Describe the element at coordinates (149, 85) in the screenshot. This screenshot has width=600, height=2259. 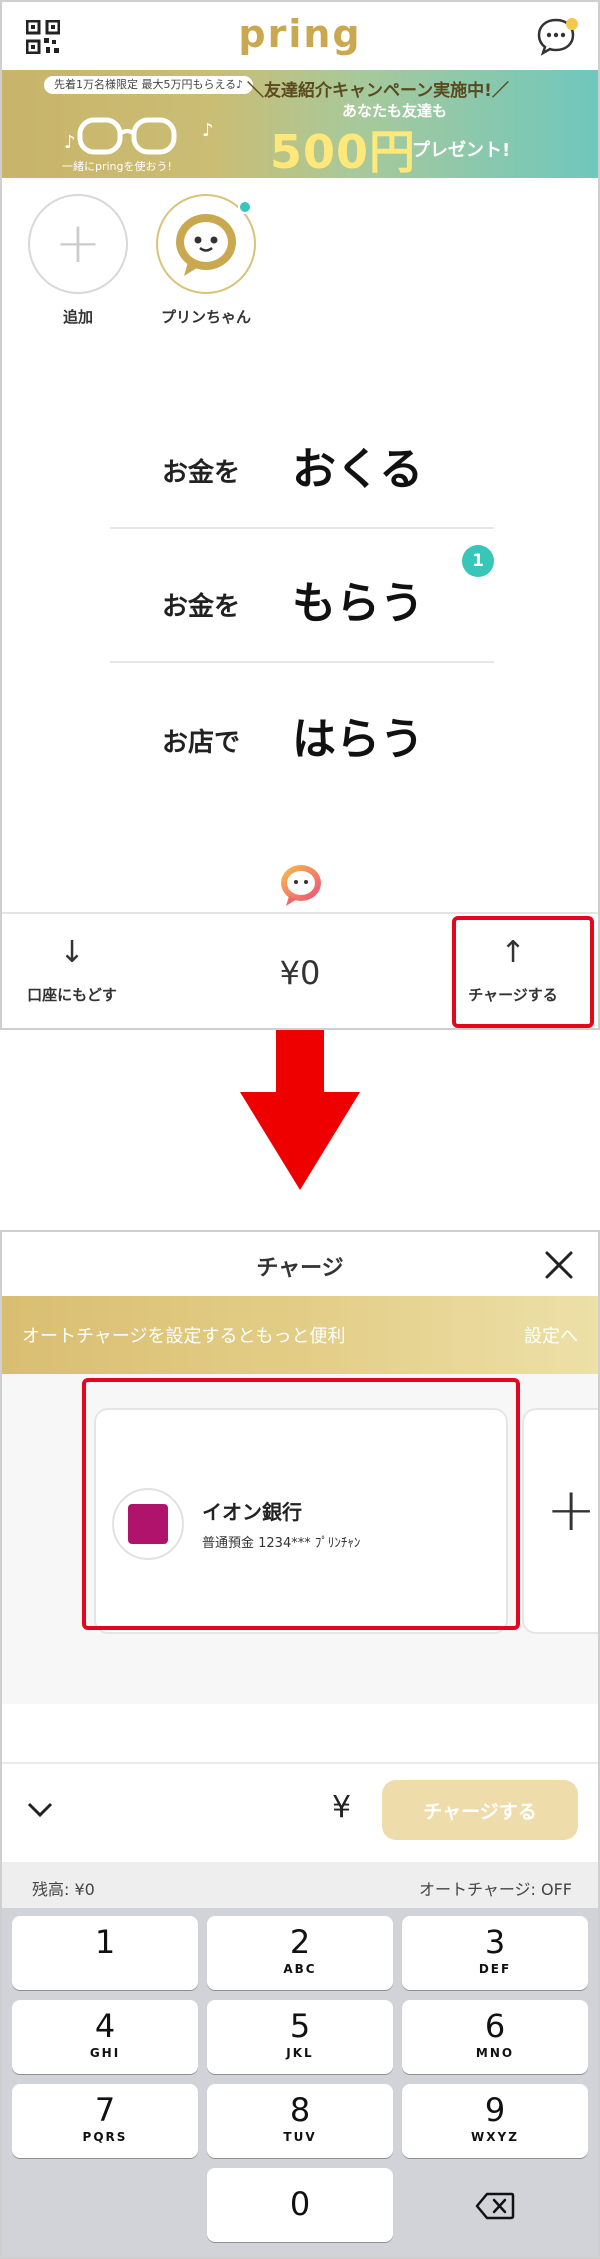
I see `banner-tag: 先着1万名様限定 最大5万円もらえる♪` at that location.